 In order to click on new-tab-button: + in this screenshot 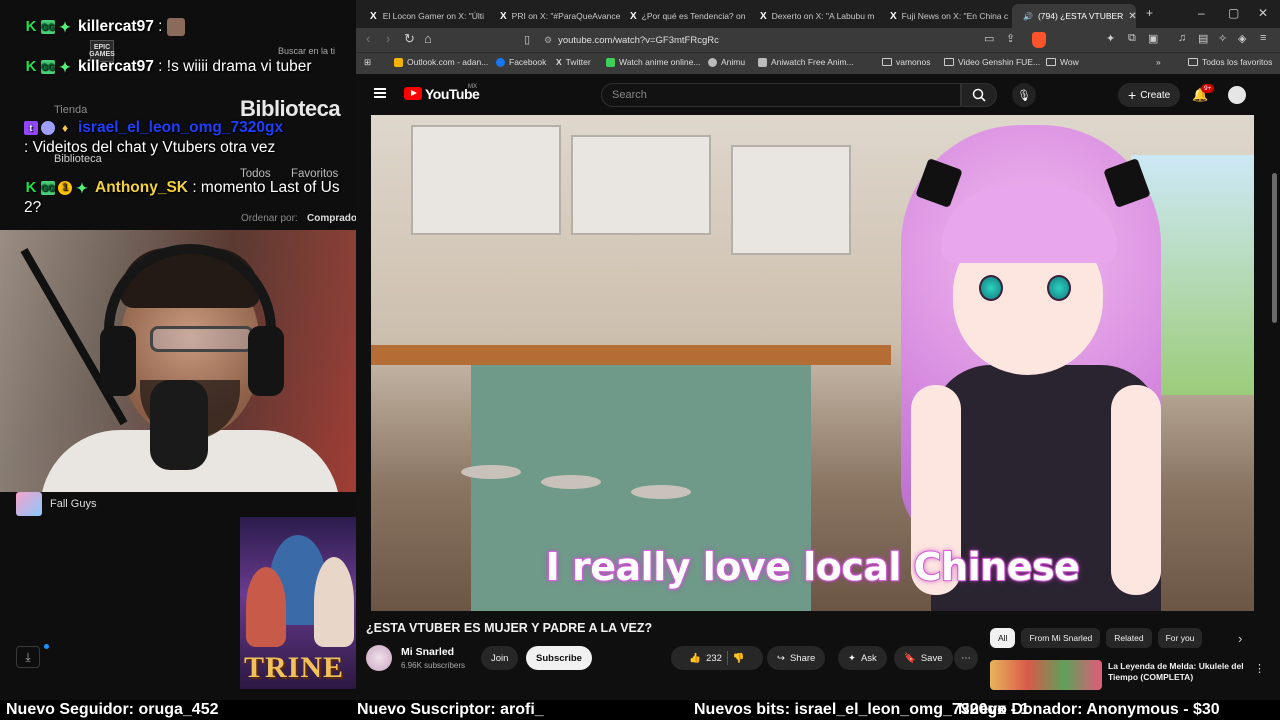, I will do `click(1149, 13)`.